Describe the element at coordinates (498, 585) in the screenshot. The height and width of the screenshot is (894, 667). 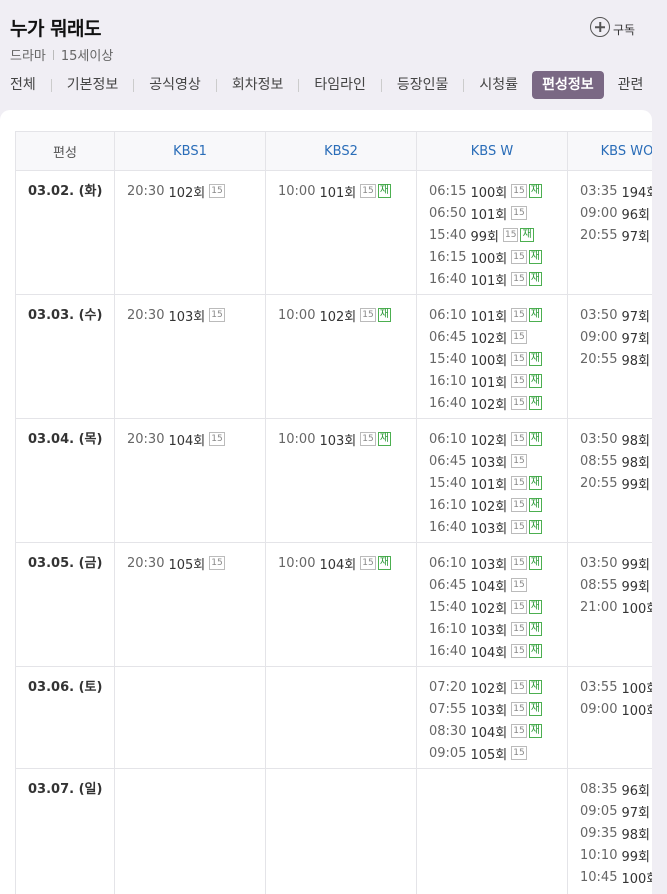
I see `broadcast-slot: 06:45 104회 15` at that location.